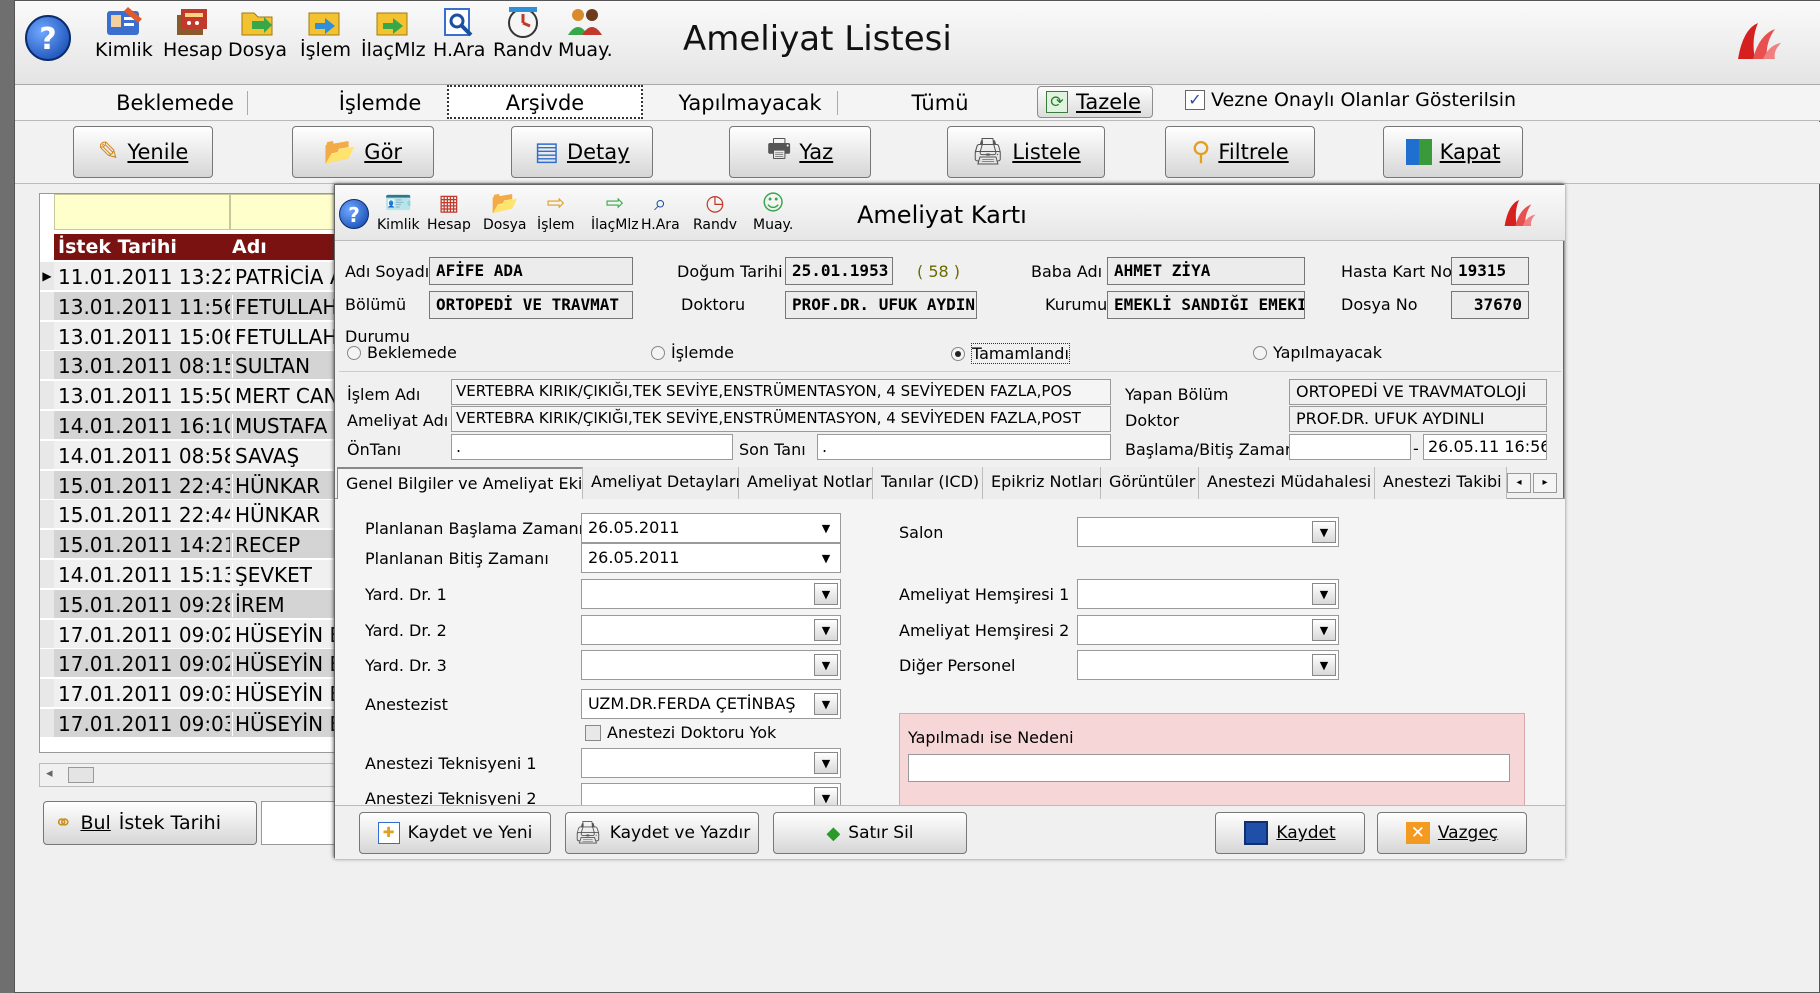 This screenshot has width=1820, height=993. Describe the element at coordinates (964, 447) in the screenshot. I see `field-son-tani: .` at that location.